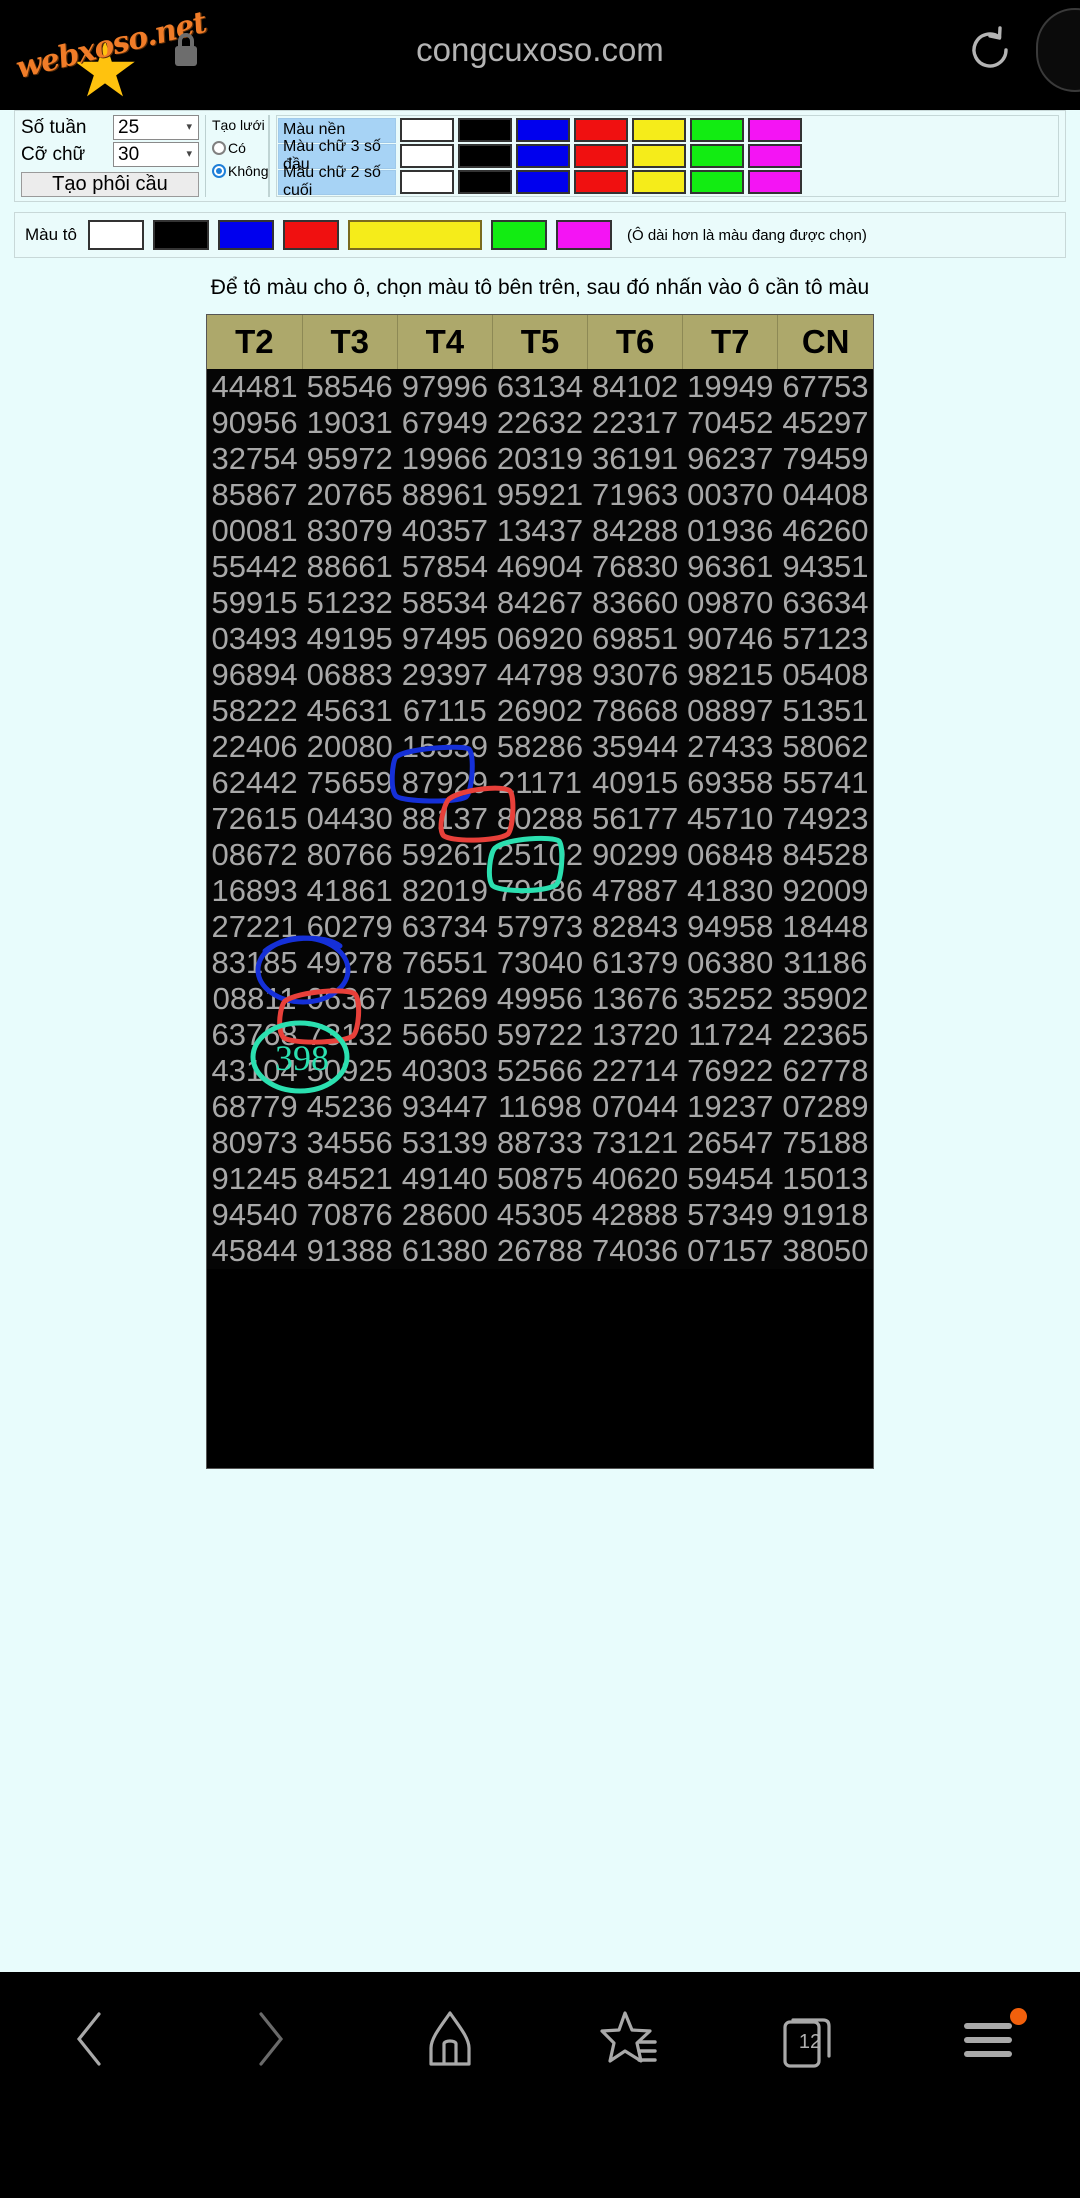 Image resolution: width=1080 pixels, height=2198 pixels. I want to click on grid-cell: 19031, so click(350, 423).